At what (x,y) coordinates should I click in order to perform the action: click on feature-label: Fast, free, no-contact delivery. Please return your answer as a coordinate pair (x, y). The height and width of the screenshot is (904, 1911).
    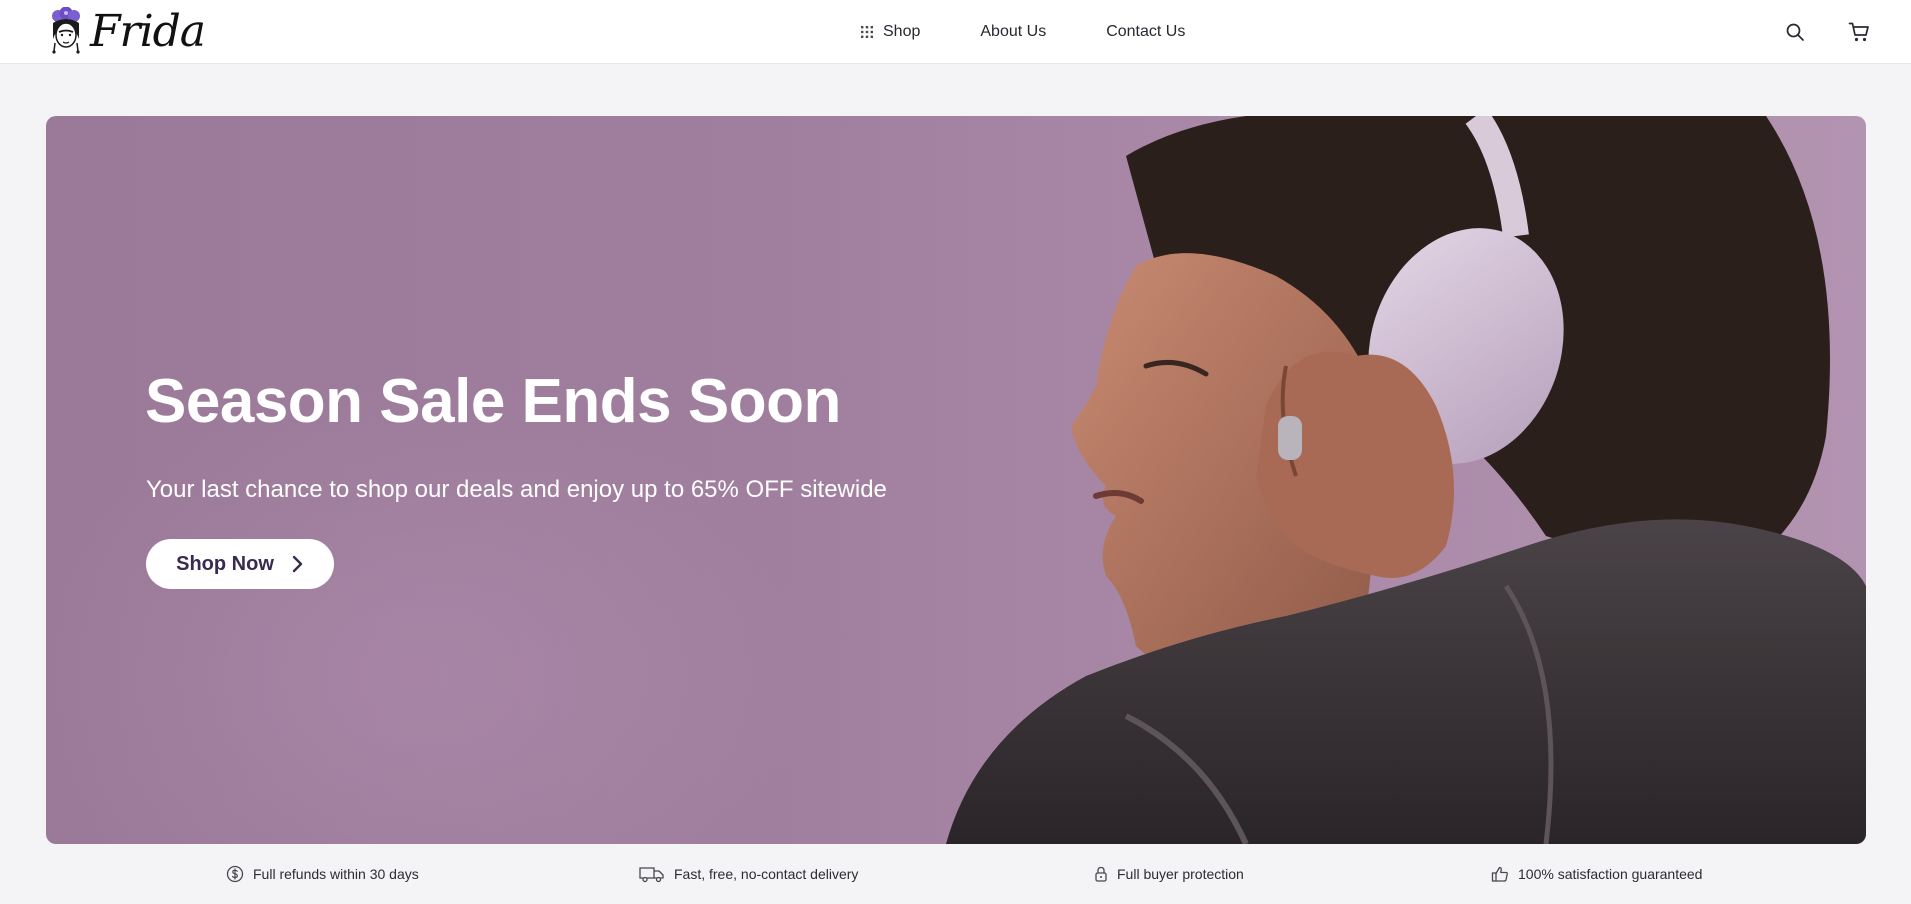
    Looking at the image, I should click on (766, 874).